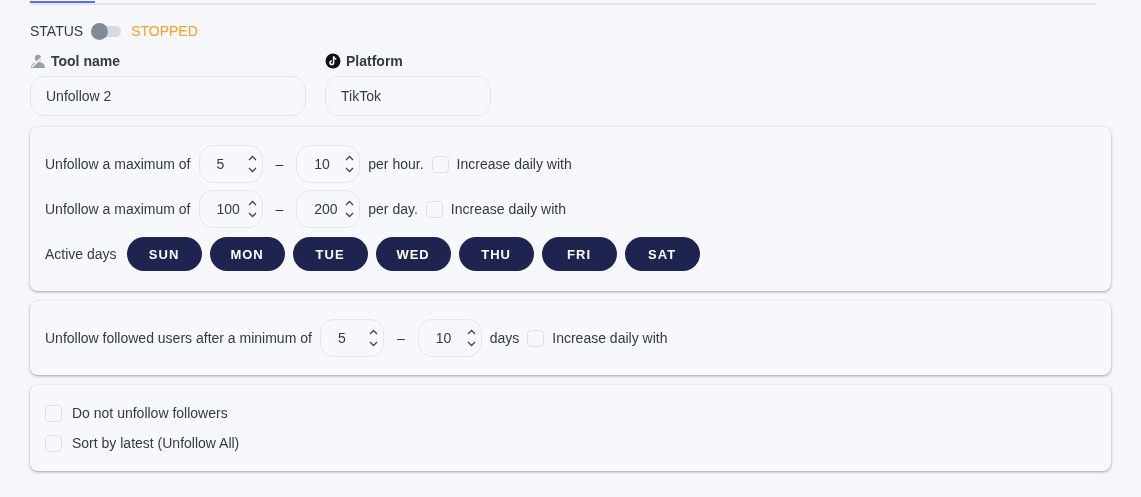 The width and height of the screenshot is (1141, 497). I want to click on music-note-icon, so click(333, 61).